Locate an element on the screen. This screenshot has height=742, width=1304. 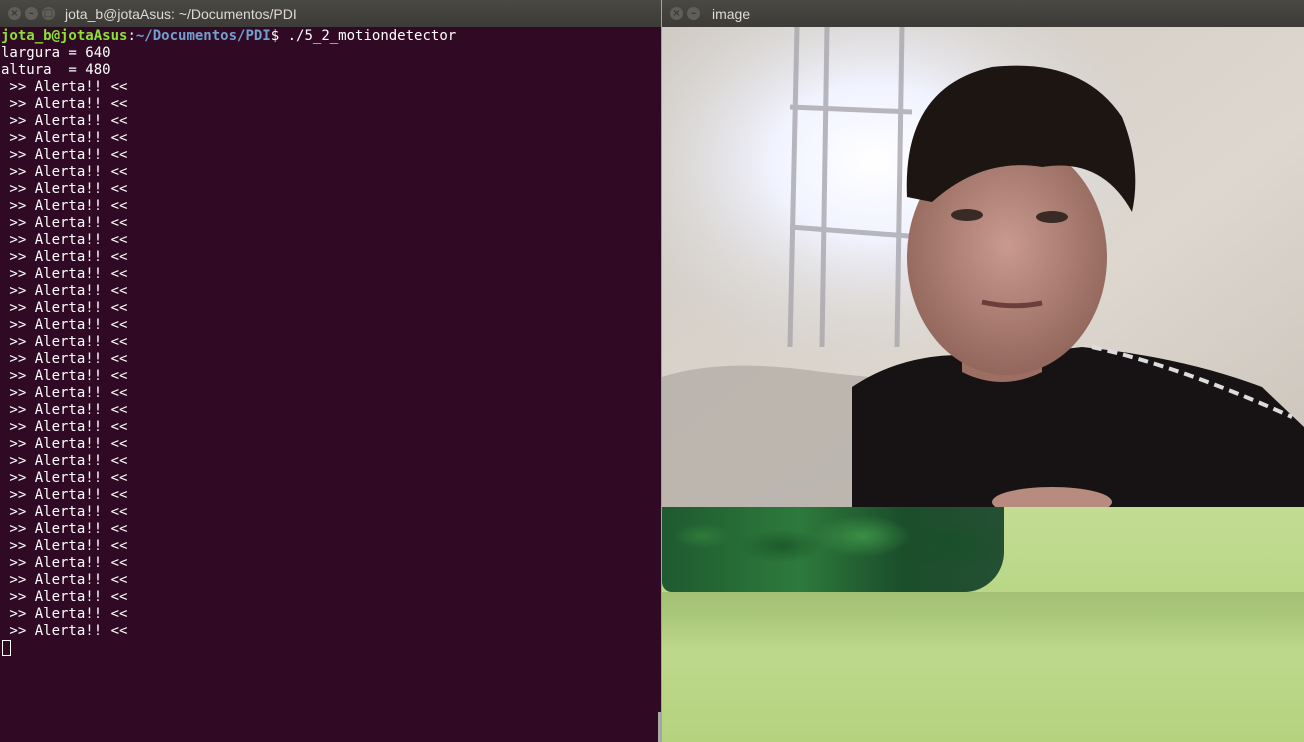
scrollbar is located at coordinates (659, 727).